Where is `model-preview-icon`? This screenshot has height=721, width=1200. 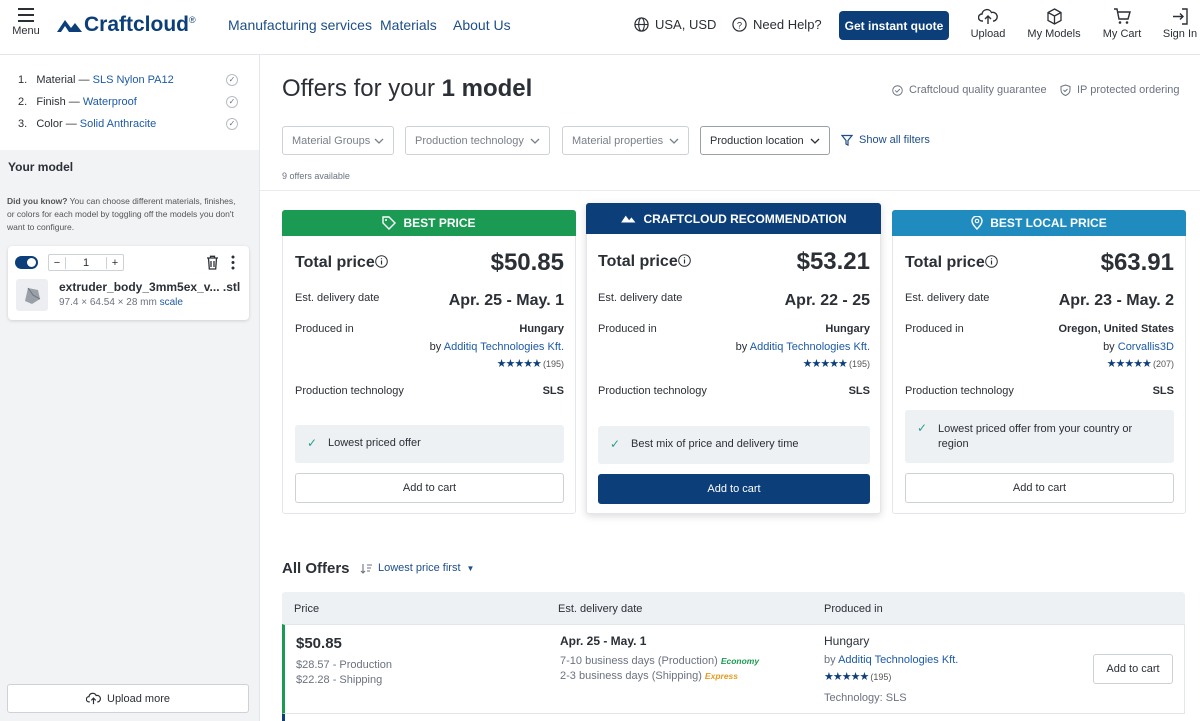 model-preview-icon is located at coordinates (33, 295).